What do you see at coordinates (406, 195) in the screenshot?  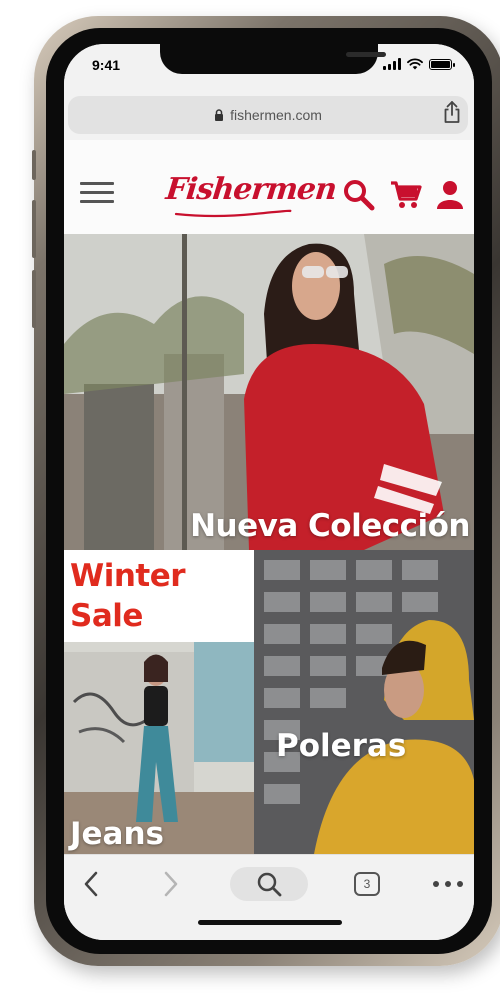 I see `cart-icon` at bounding box center [406, 195].